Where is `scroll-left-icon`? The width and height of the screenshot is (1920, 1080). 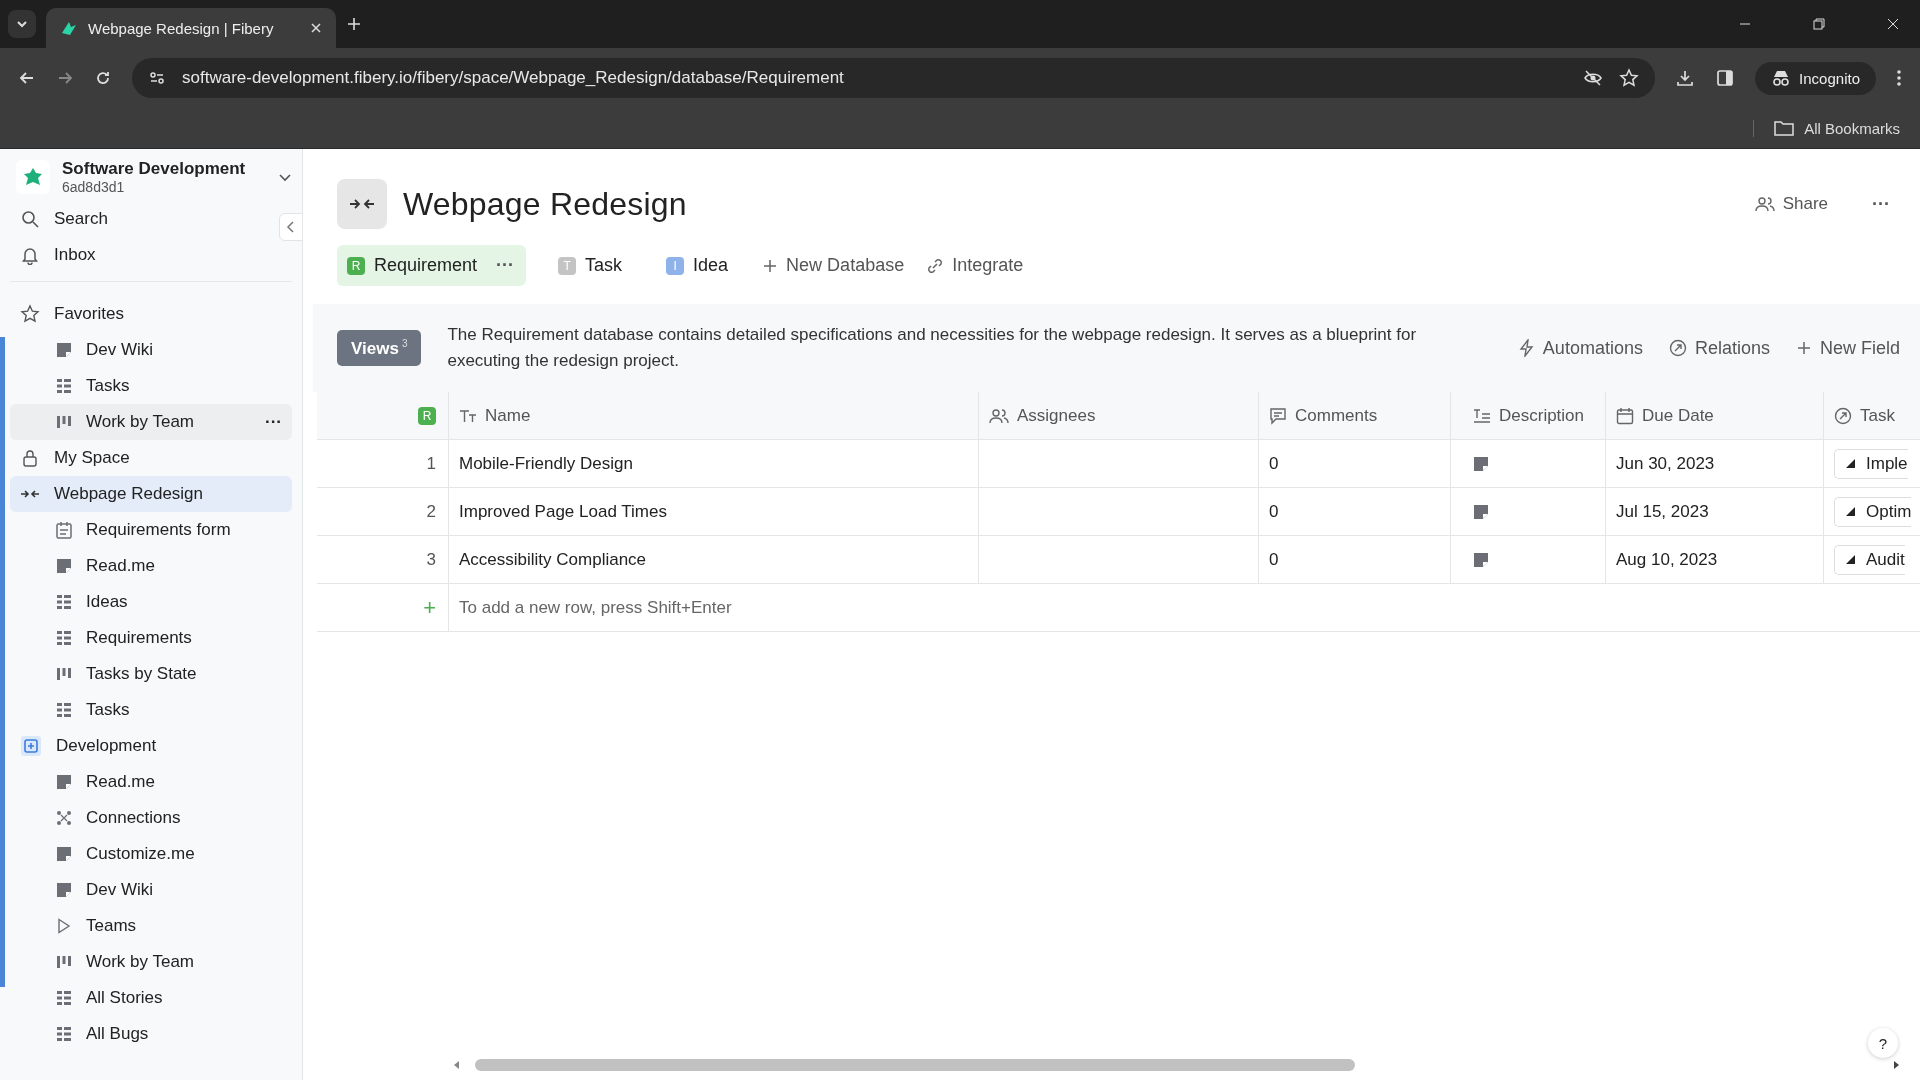
scroll-left-icon is located at coordinates (457, 1065).